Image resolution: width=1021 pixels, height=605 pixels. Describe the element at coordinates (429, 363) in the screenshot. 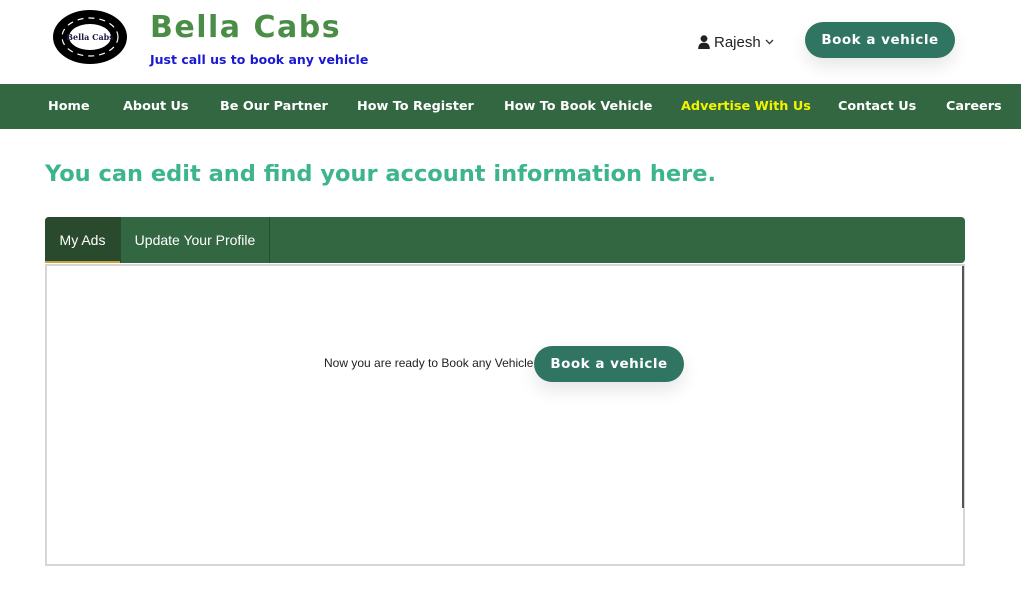

I see `ready-message: Now you are ready to Book any Vehicle` at that location.